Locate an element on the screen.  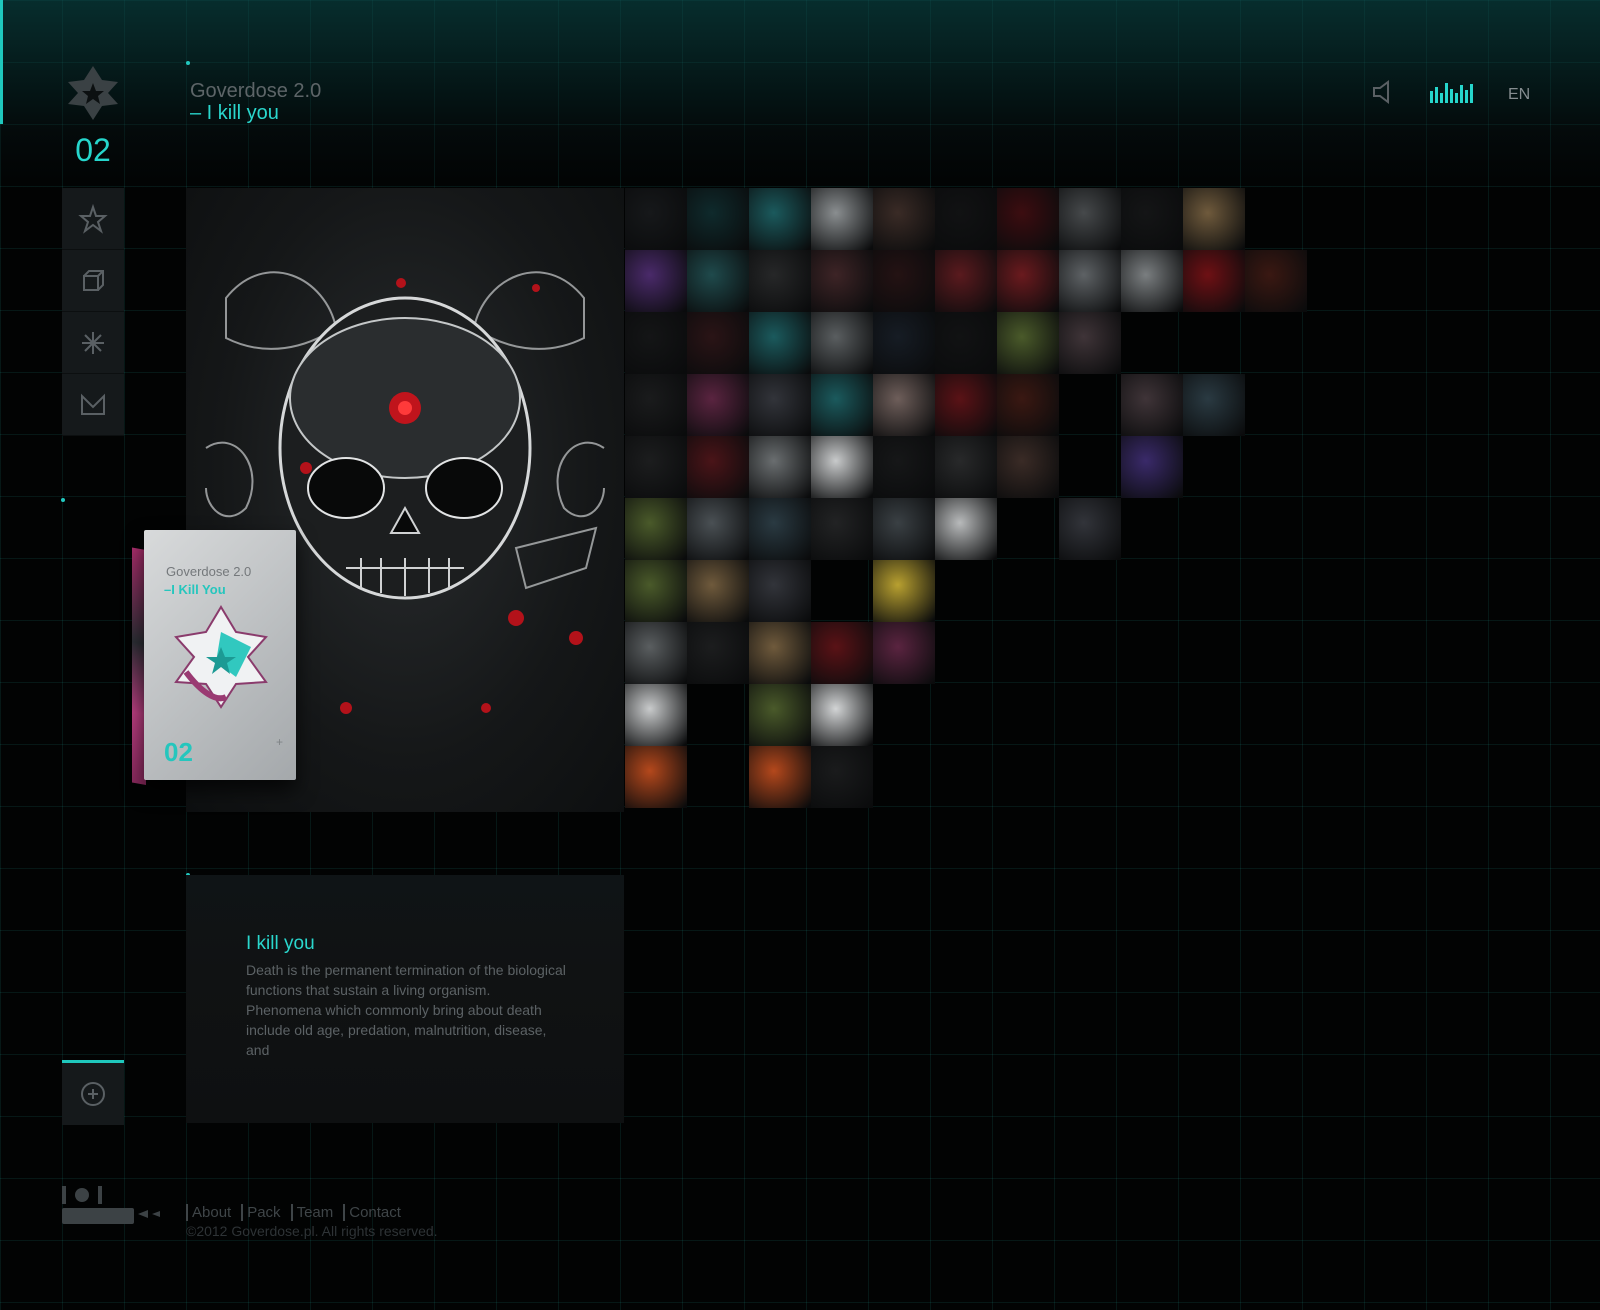
add-control is located at coordinates (93, 1092).